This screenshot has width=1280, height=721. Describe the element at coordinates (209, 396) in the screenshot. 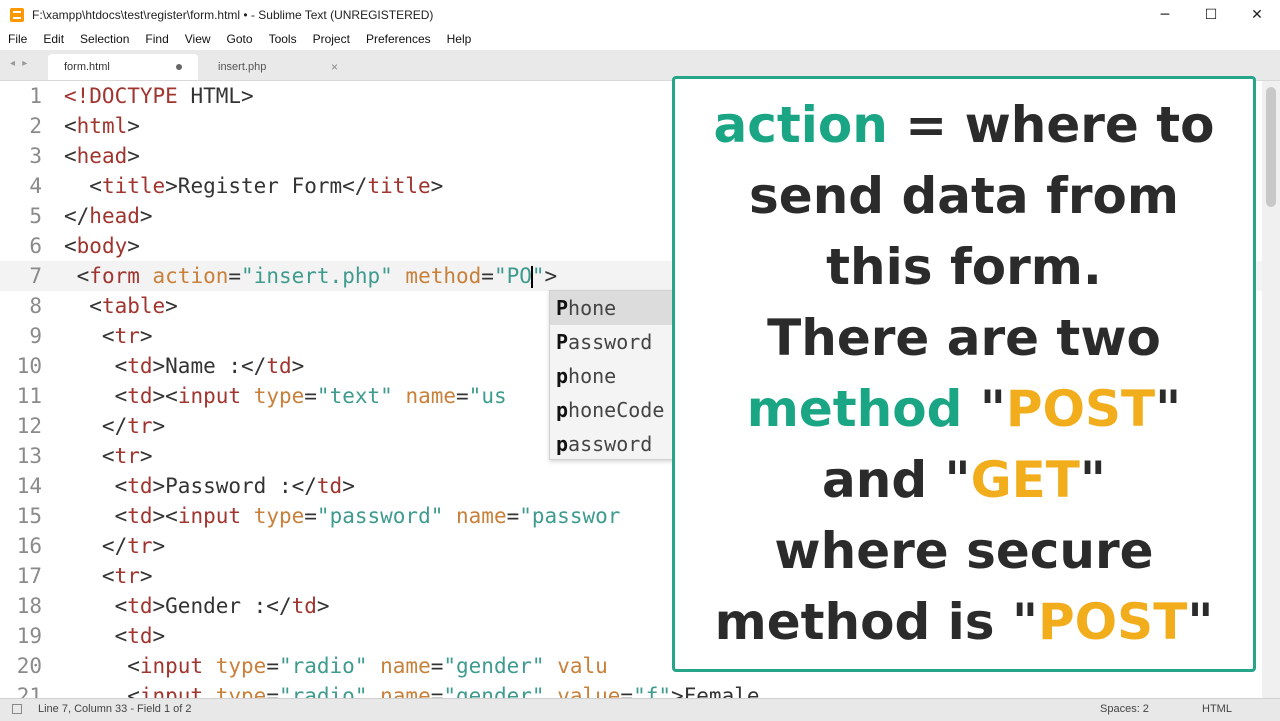

I see `code-token: input` at that location.